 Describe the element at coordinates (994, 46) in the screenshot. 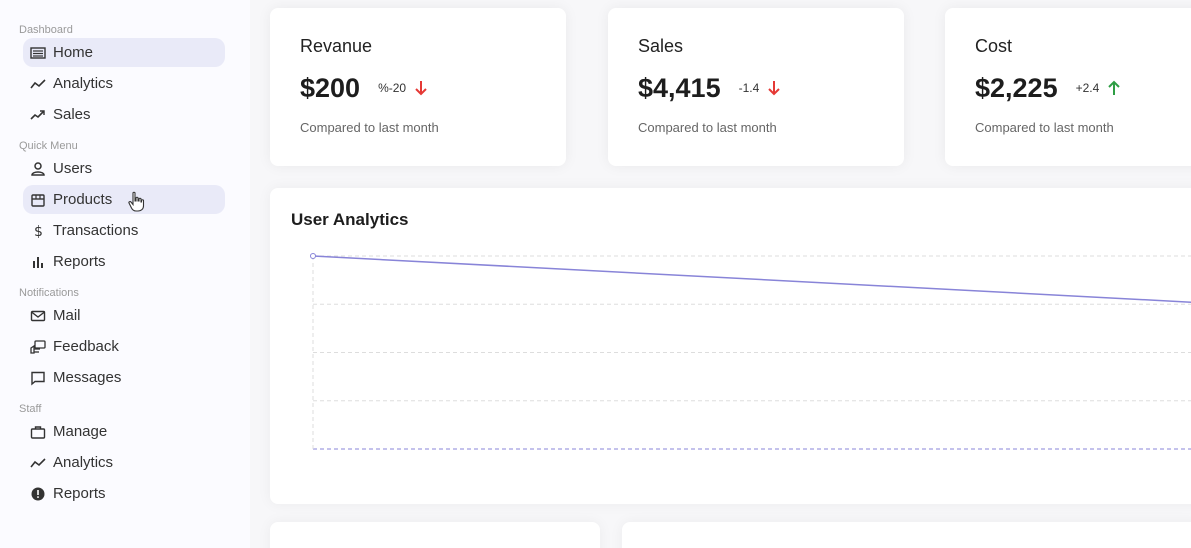

I see `card-title: Cost` at that location.